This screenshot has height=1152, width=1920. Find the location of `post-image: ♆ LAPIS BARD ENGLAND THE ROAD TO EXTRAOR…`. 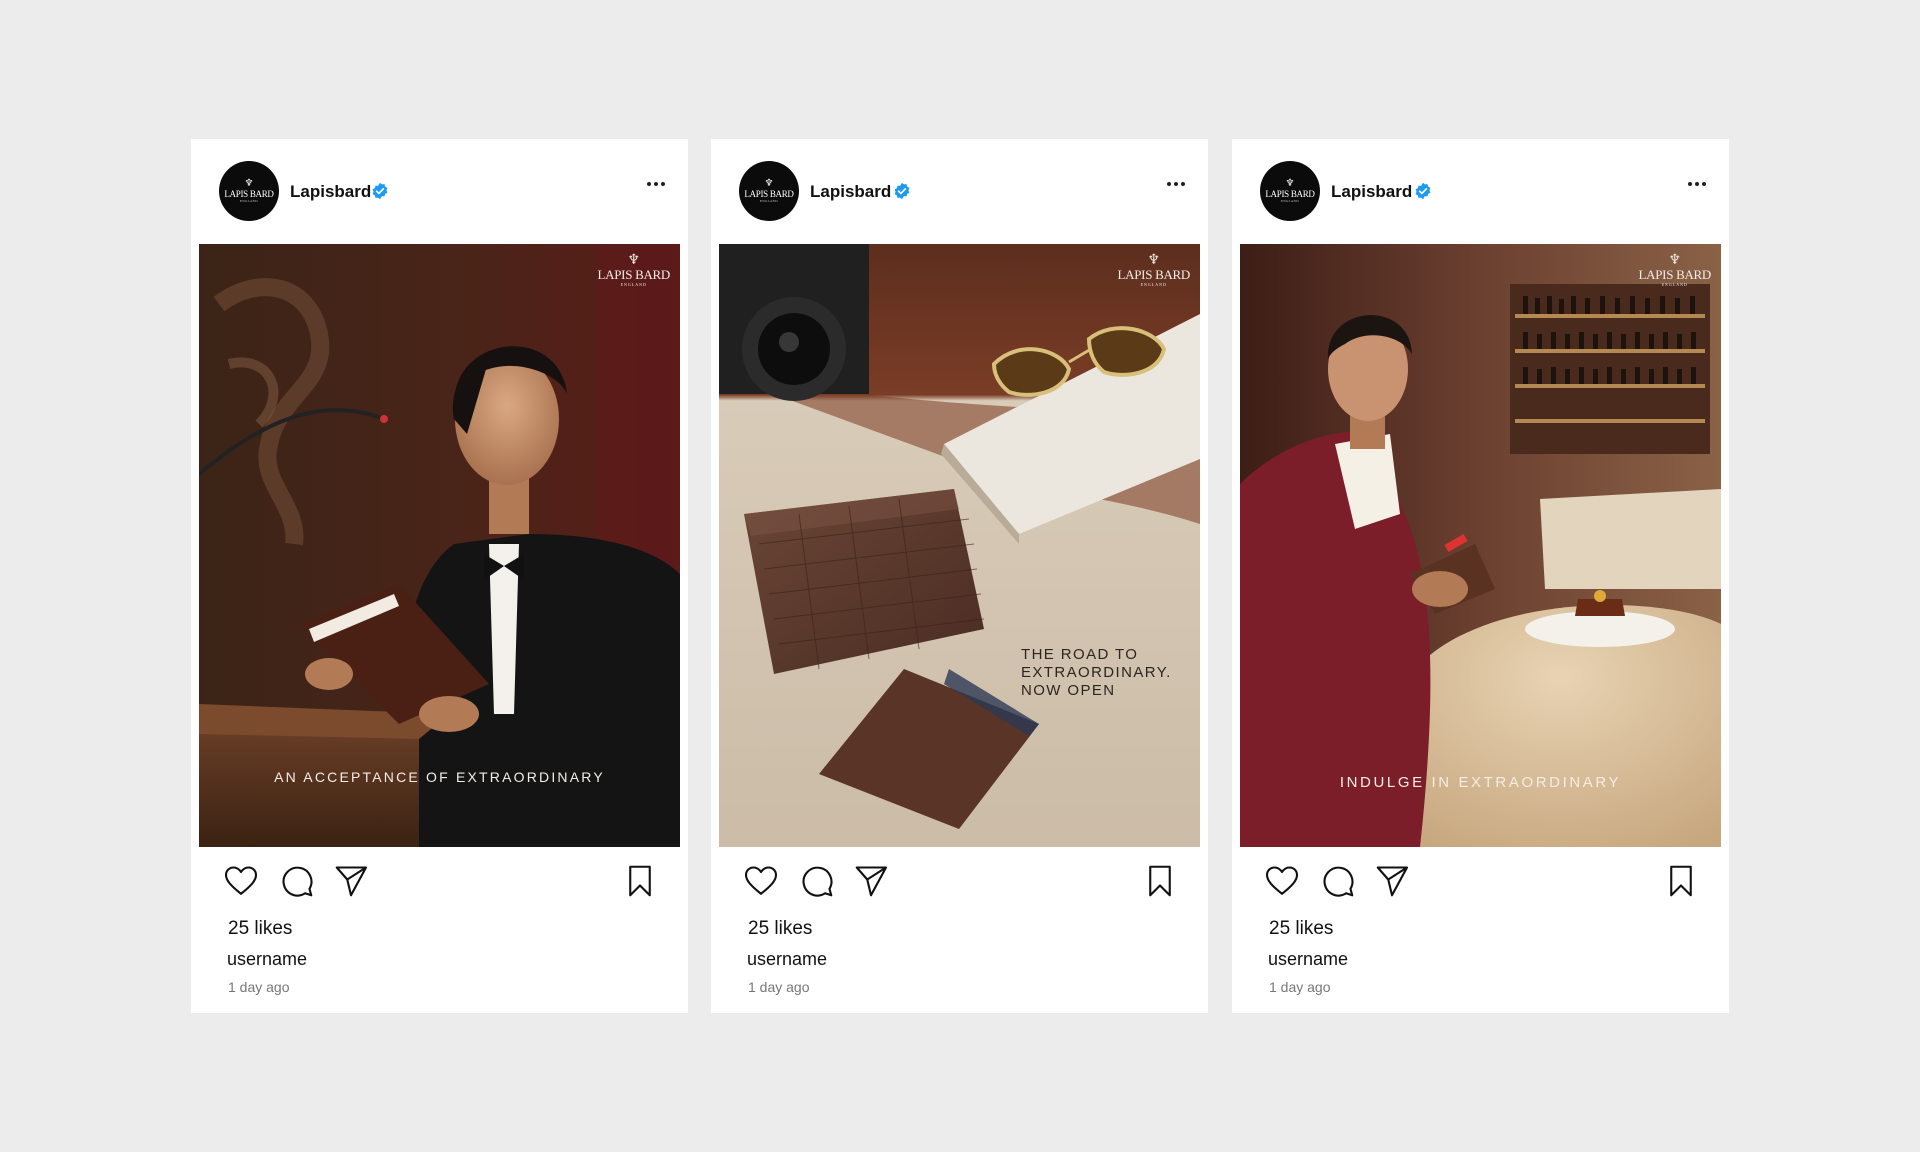

post-image: ♆ LAPIS BARD ENGLAND THE ROAD TO EXTRAOR… is located at coordinates (959, 545).